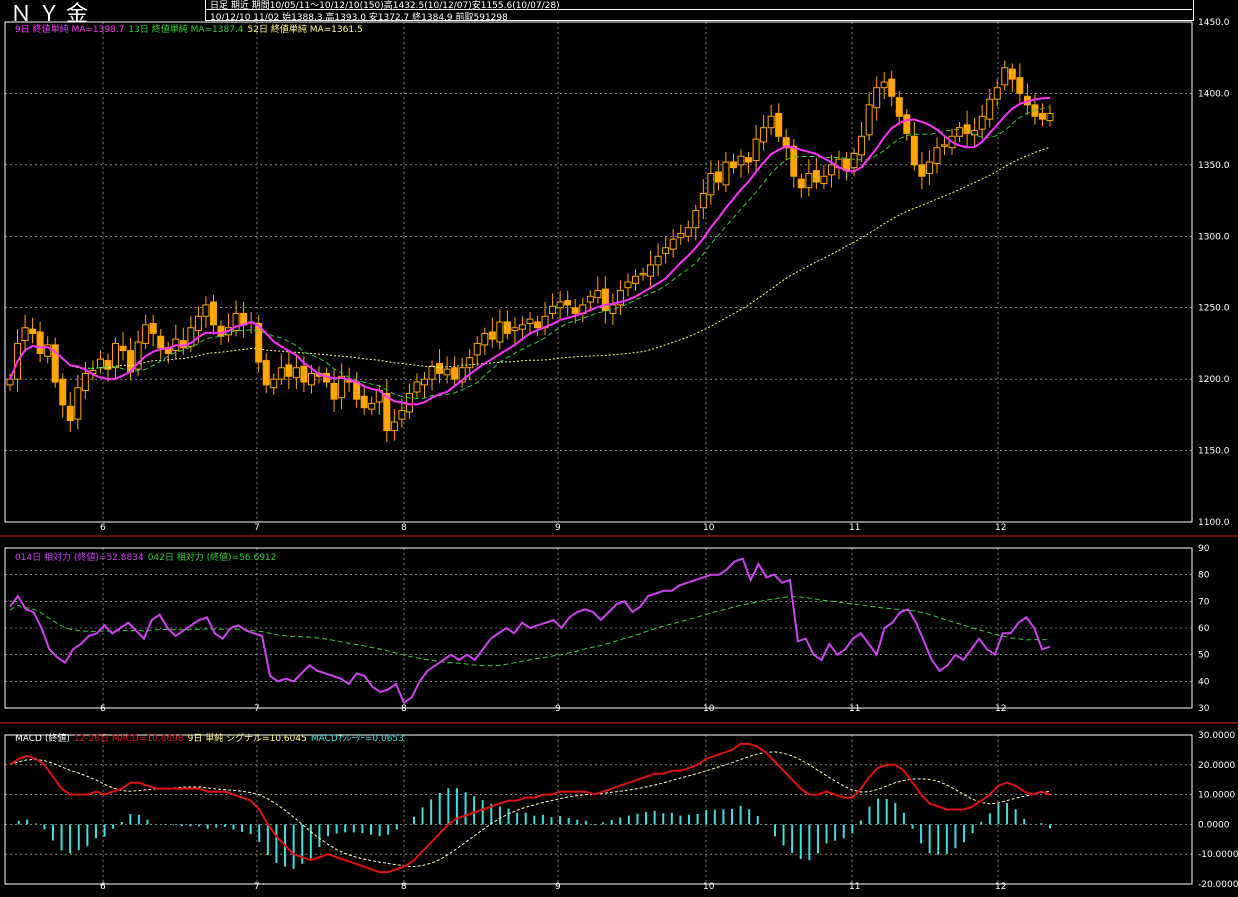  I want to click on macd-line, so click(530, 808).